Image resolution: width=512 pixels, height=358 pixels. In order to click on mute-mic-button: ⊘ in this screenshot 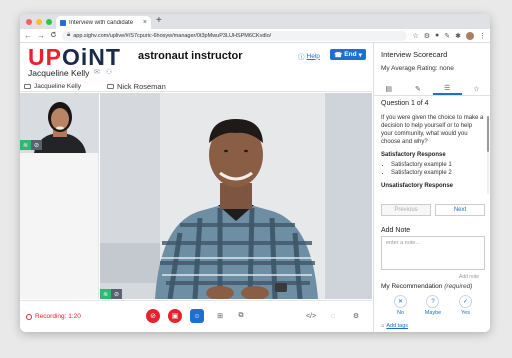, I will do `click(153, 316)`.